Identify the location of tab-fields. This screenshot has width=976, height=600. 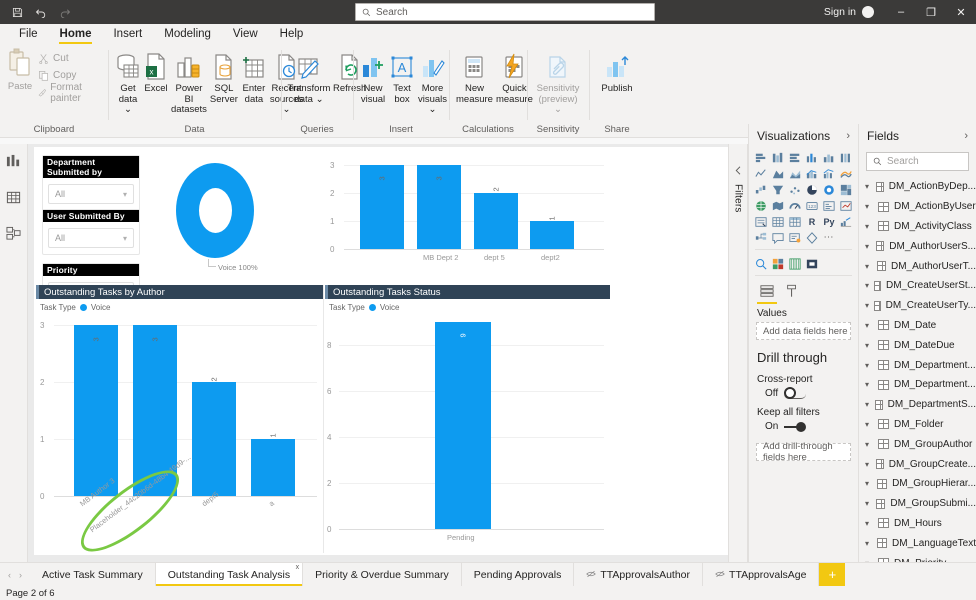
(767, 294).